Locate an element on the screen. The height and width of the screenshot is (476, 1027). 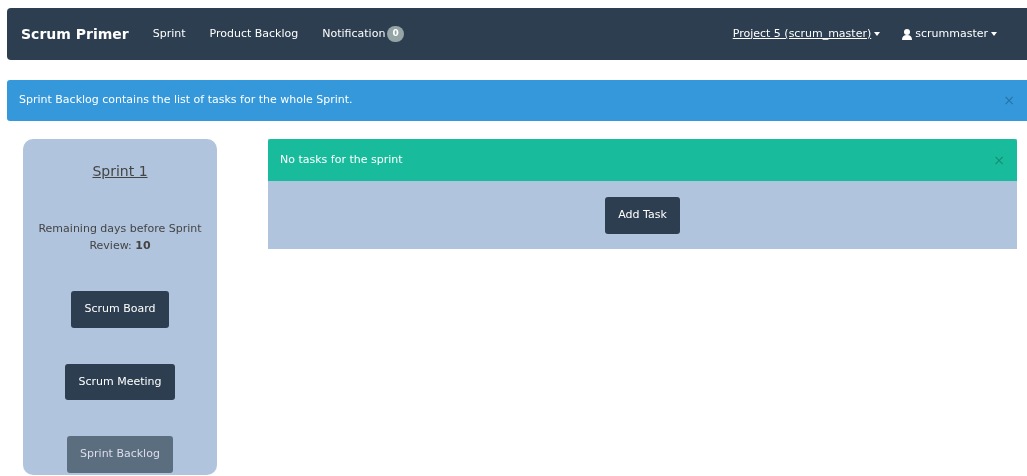
count-badge: 0 is located at coordinates (395, 34).